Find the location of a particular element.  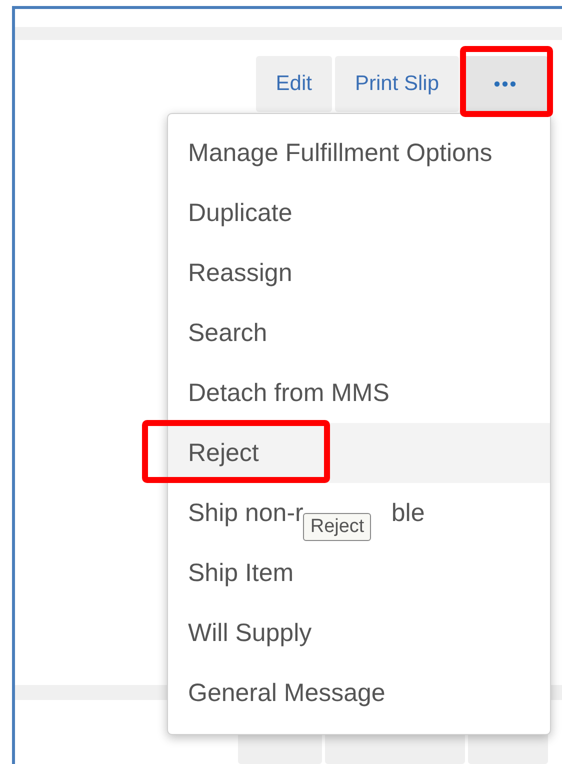

menu-item-text: ble is located at coordinates (408, 513).